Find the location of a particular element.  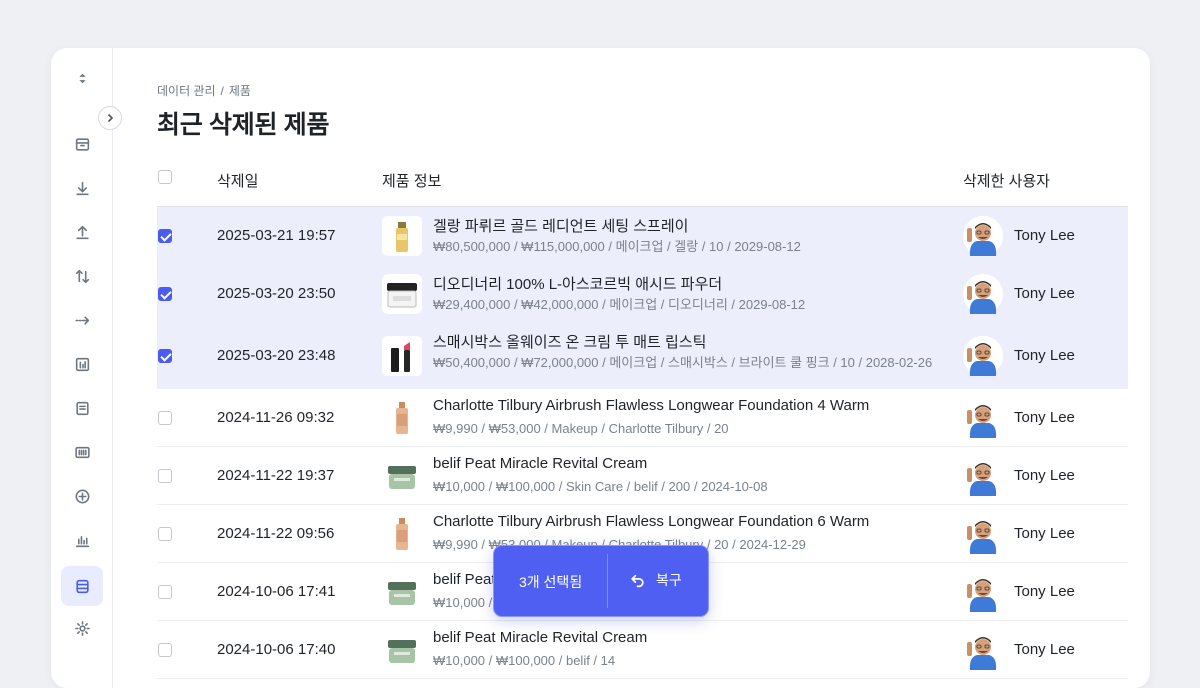

breadcrumb: 데이터 관리 / 제품 is located at coordinates (204, 90).